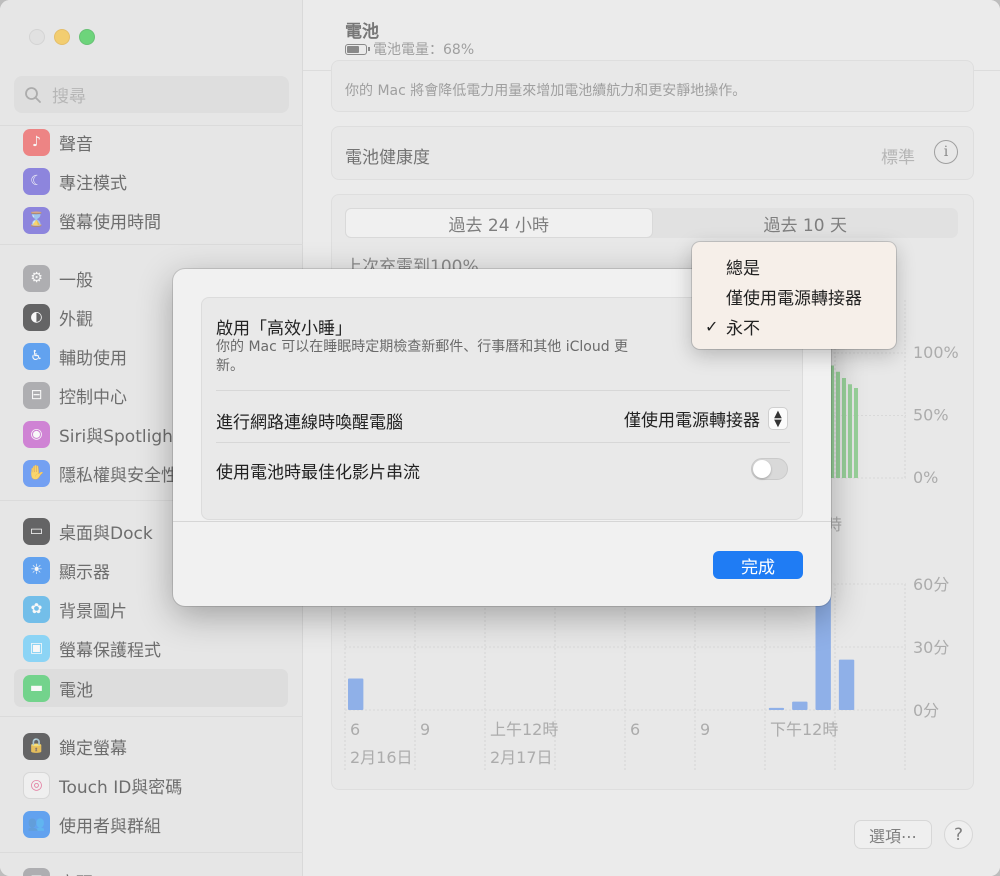 The image size is (1000, 876). Describe the element at coordinates (794, 266) in the screenshot. I see `menu-item: 總是` at that location.